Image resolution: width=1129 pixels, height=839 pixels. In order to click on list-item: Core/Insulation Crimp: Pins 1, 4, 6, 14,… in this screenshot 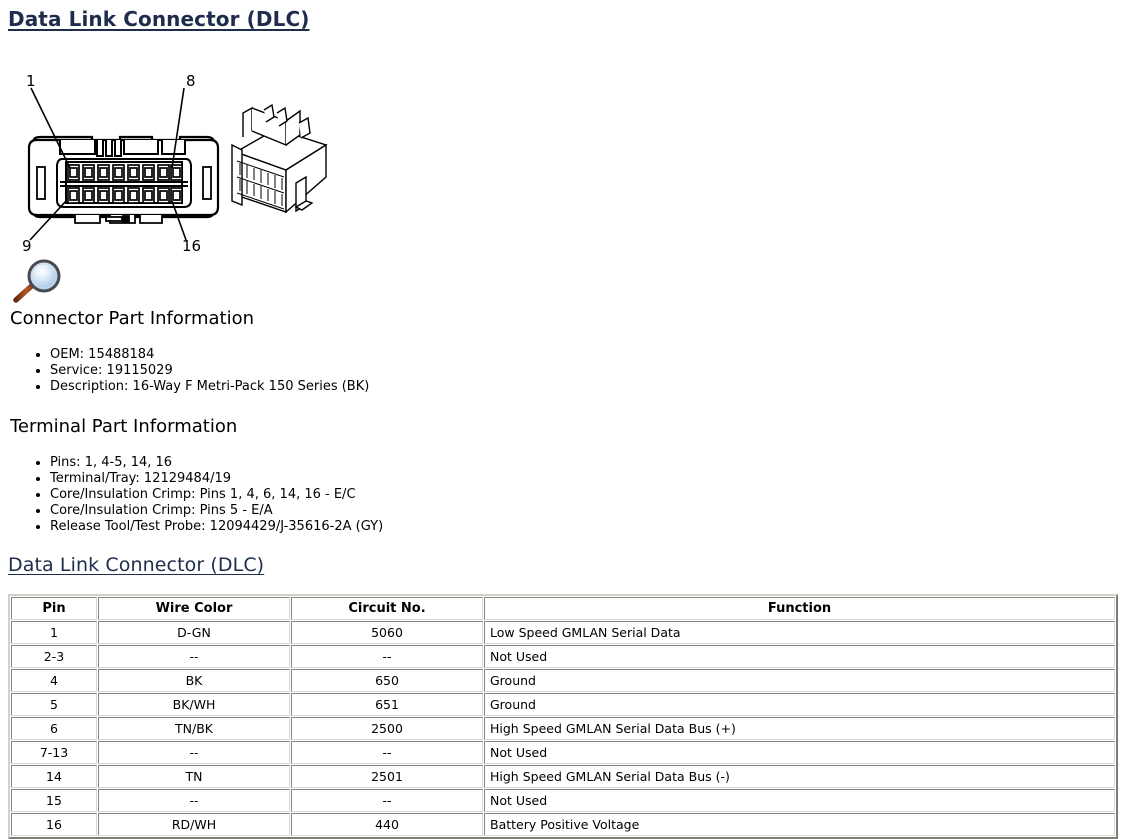, I will do `click(216, 495)`.